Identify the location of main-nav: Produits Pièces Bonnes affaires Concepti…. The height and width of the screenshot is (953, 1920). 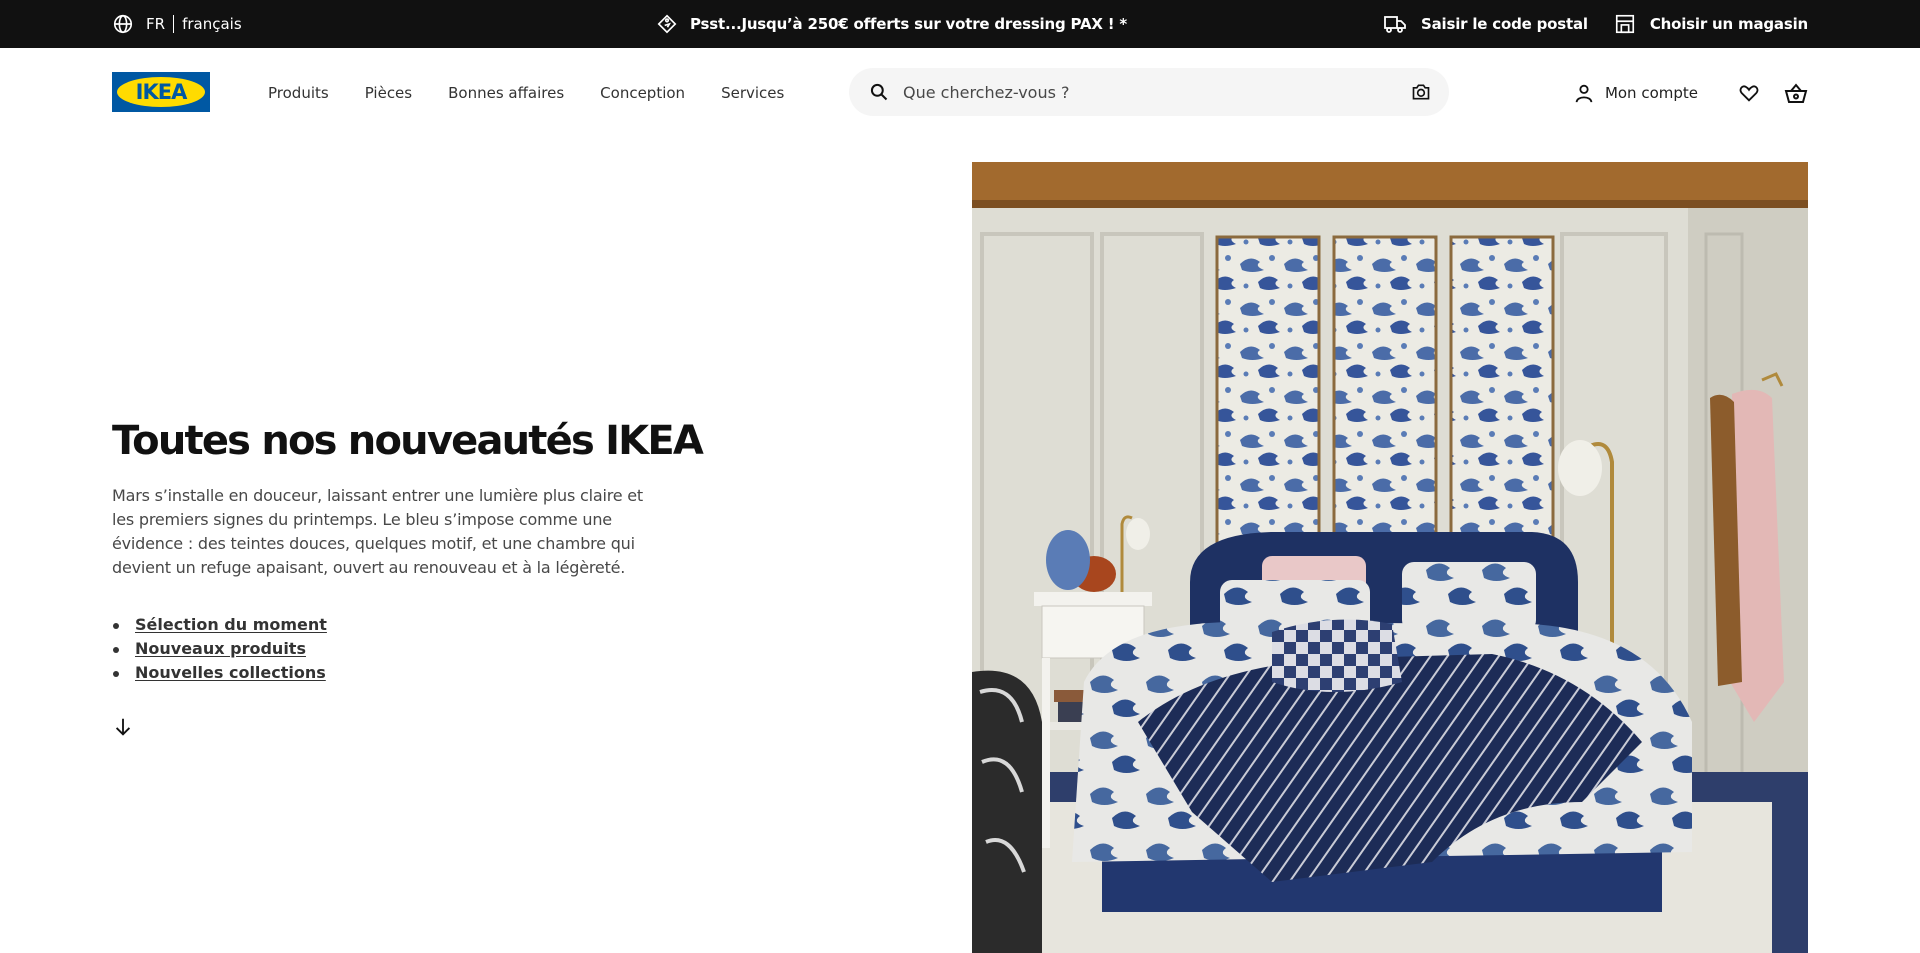
(544, 93).